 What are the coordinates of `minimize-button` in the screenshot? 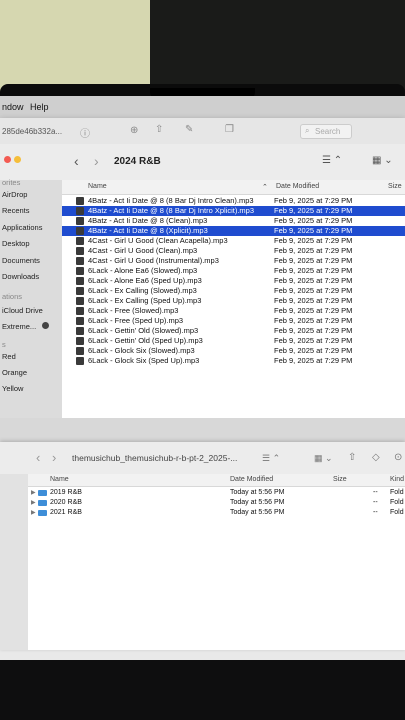 It's located at (17, 159).